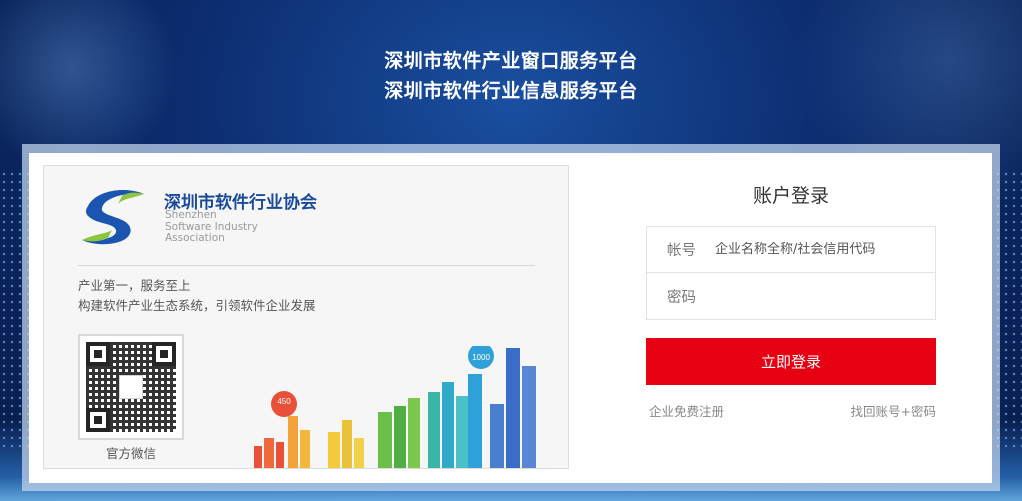 The image size is (1022, 501). I want to click on association-name-en-line-3: Association, so click(195, 238).